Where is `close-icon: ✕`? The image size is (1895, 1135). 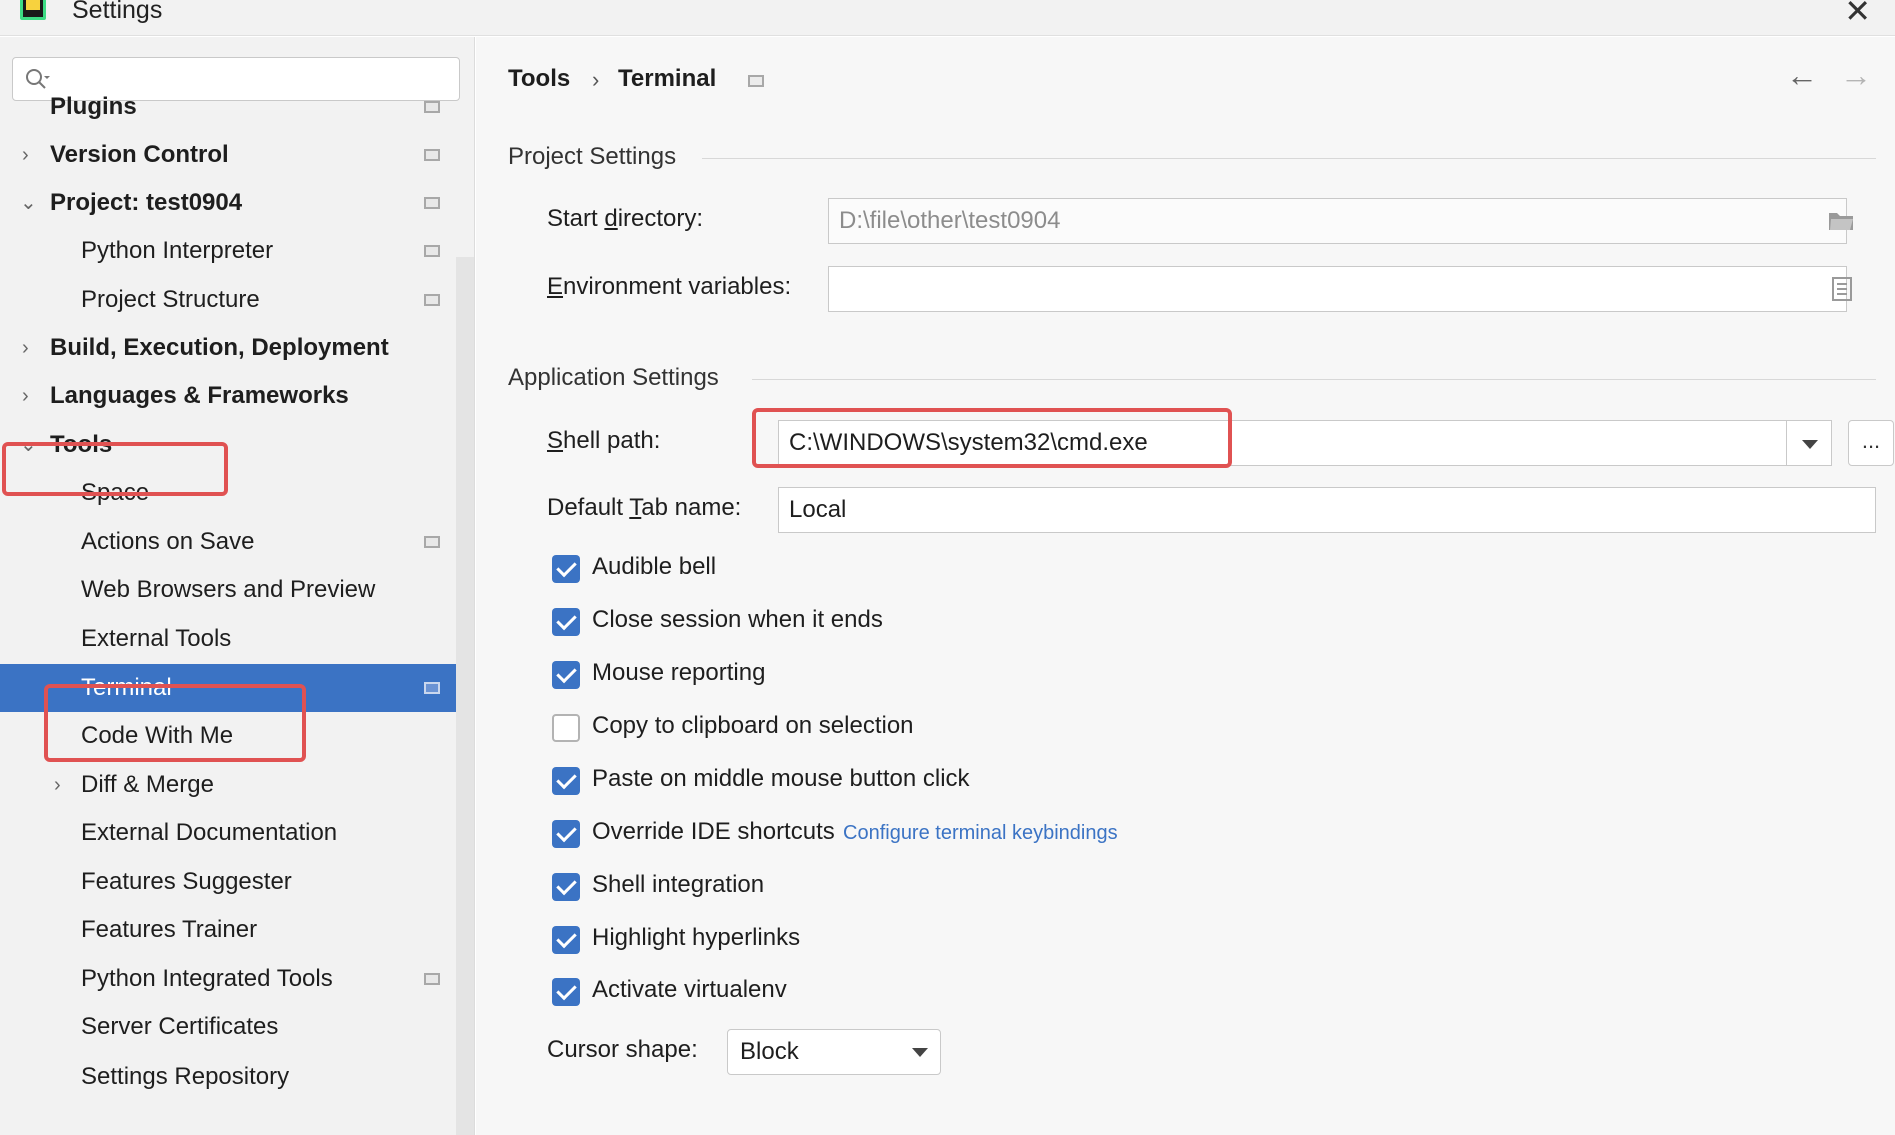 close-icon: ✕ is located at coordinates (1857, 15).